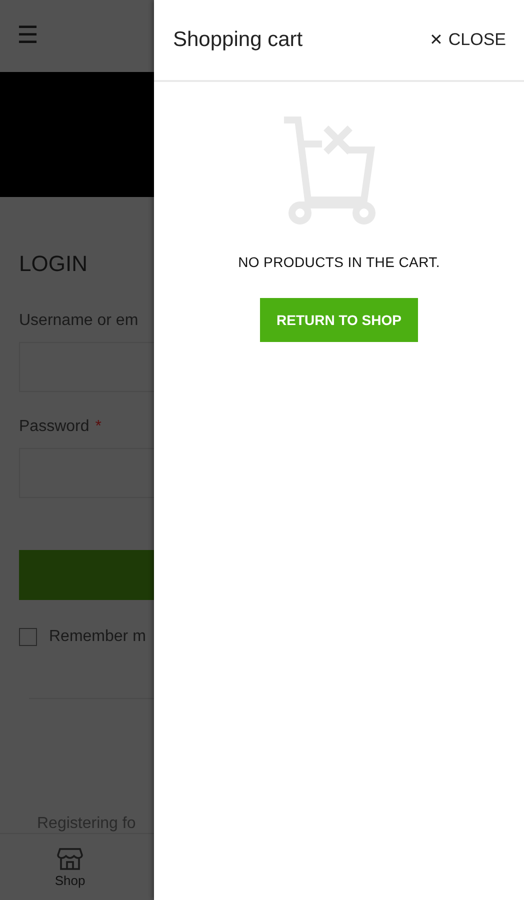 The width and height of the screenshot is (524, 900). Describe the element at coordinates (339, 320) in the screenshot. I see `return-to-shop-button: RETURN TO SHOP` at that location.